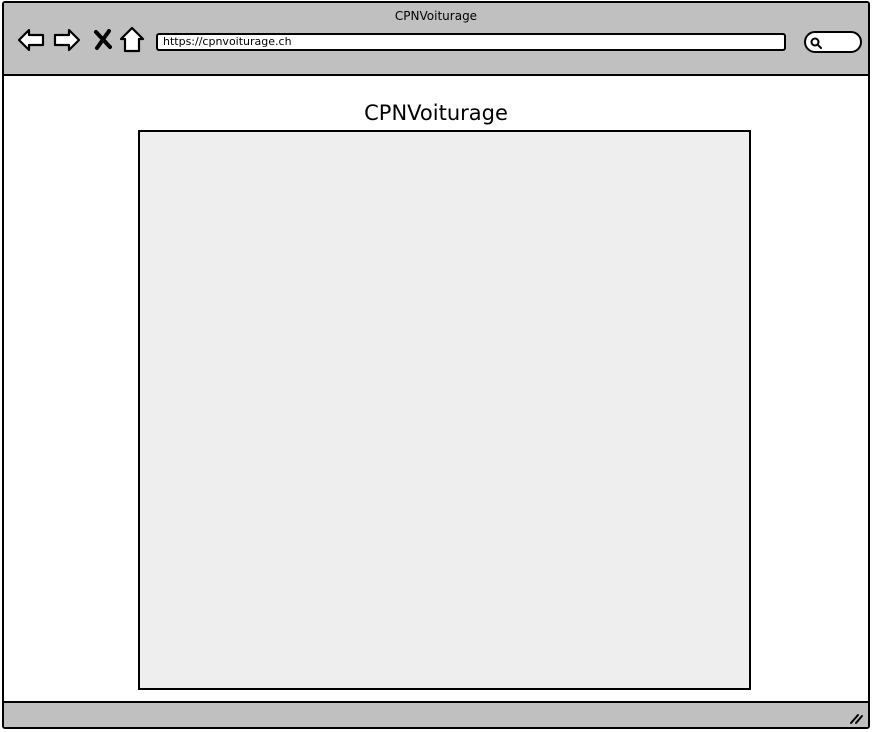 This screenshot has width=874, height=732. Describe the element at coordinates (856, 717) in the screenshot. I see `resize-grip-icon` at that location.